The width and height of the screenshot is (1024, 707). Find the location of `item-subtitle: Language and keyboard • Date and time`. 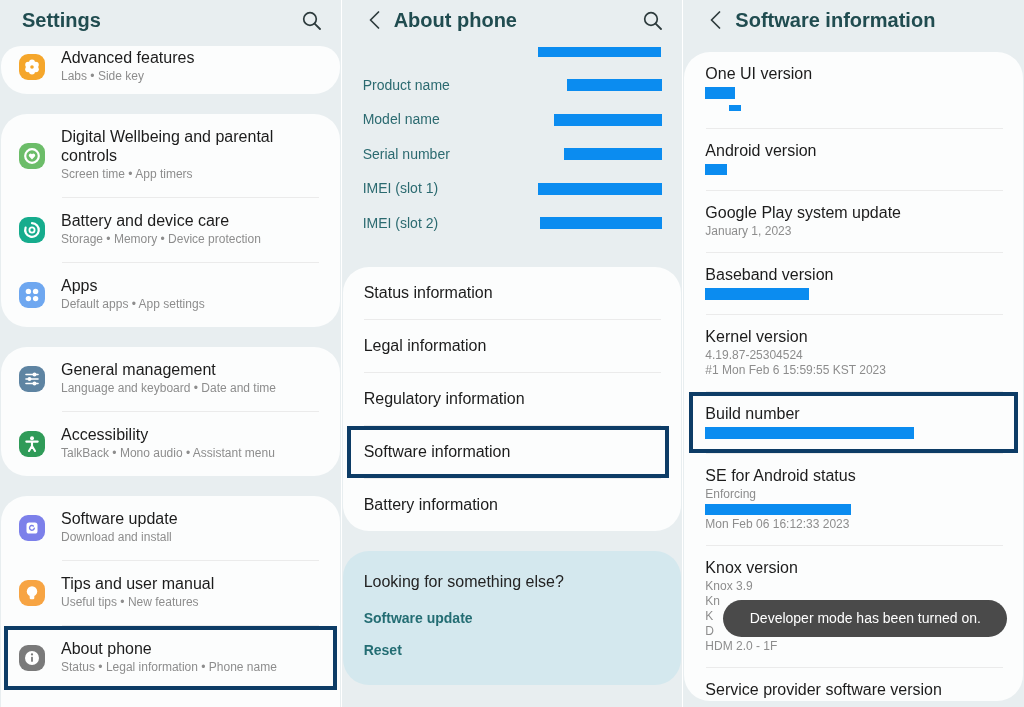

item-subtitle: Language and keyboard • Date and time is located at coordinates (169, 388).